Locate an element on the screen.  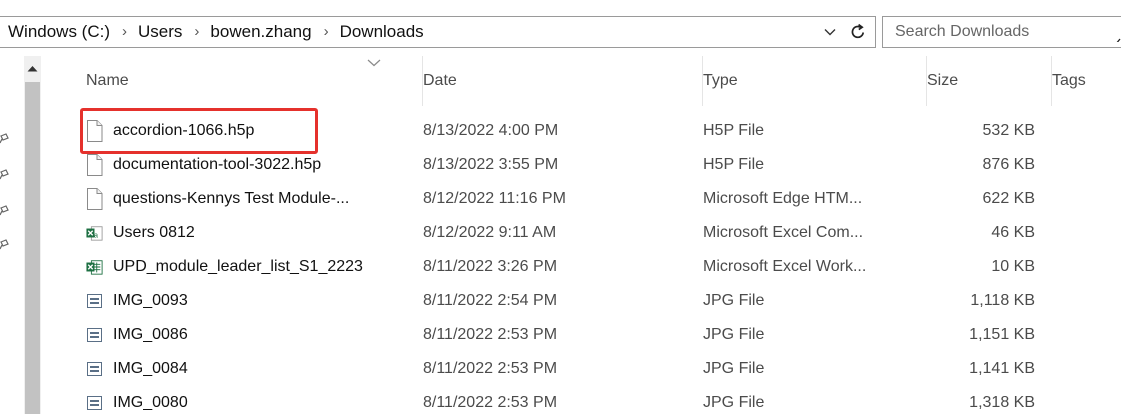
search-icon is located at coordinates (1118, 37).